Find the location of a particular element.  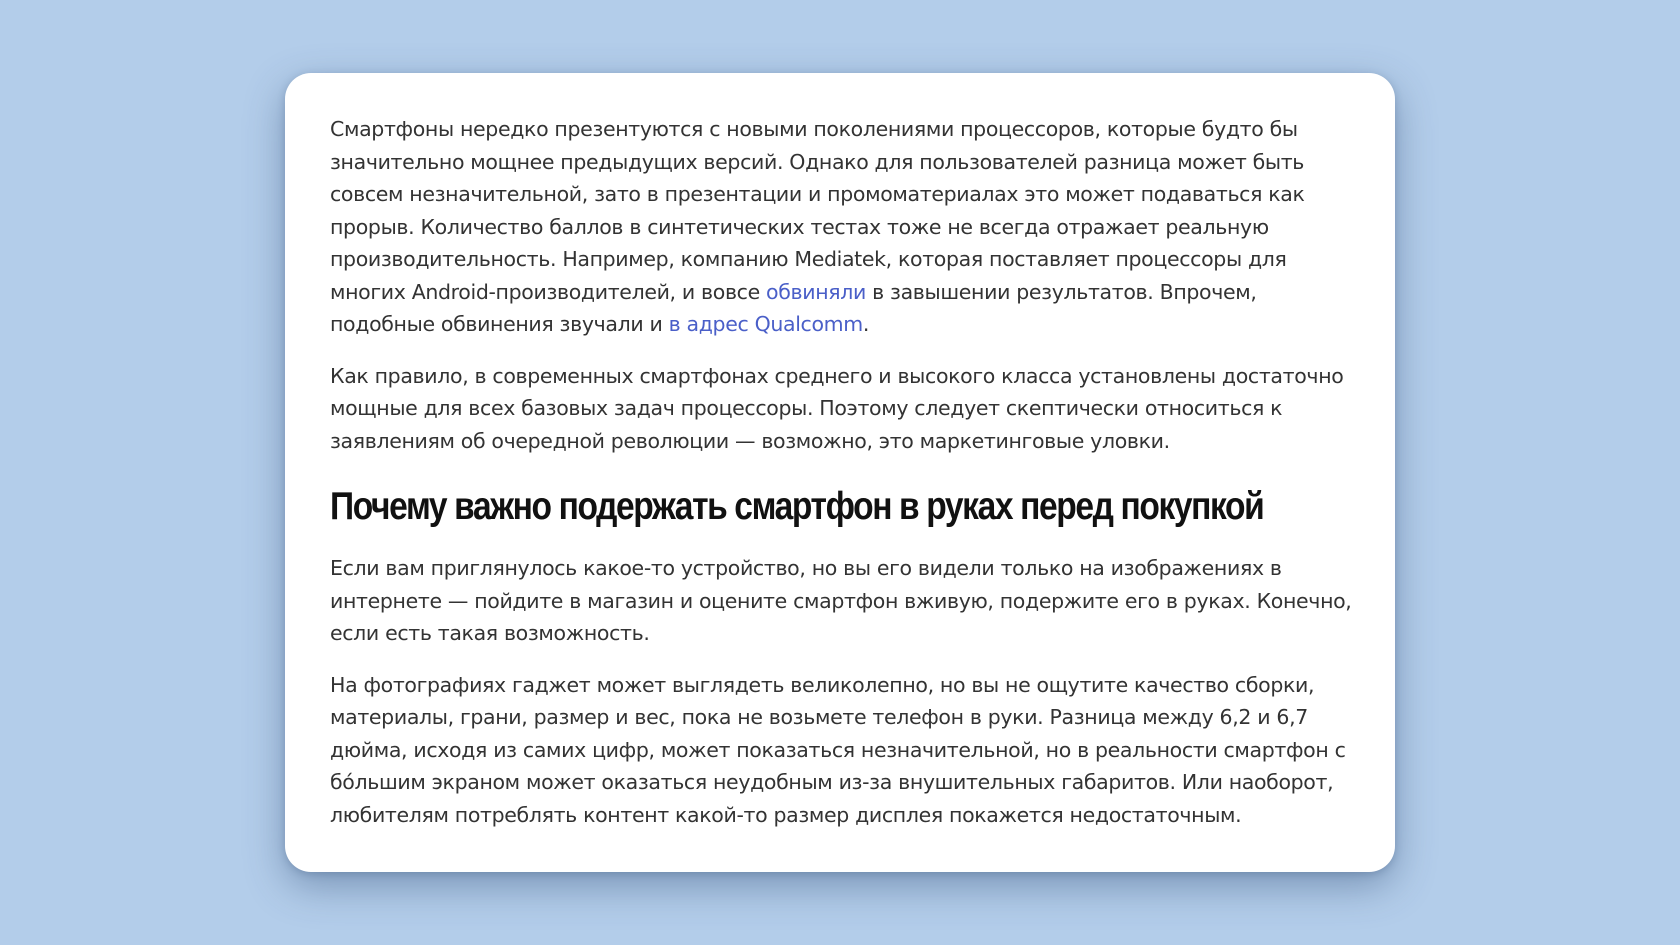

paragraph-text: . is located at coordinates (866, 324).